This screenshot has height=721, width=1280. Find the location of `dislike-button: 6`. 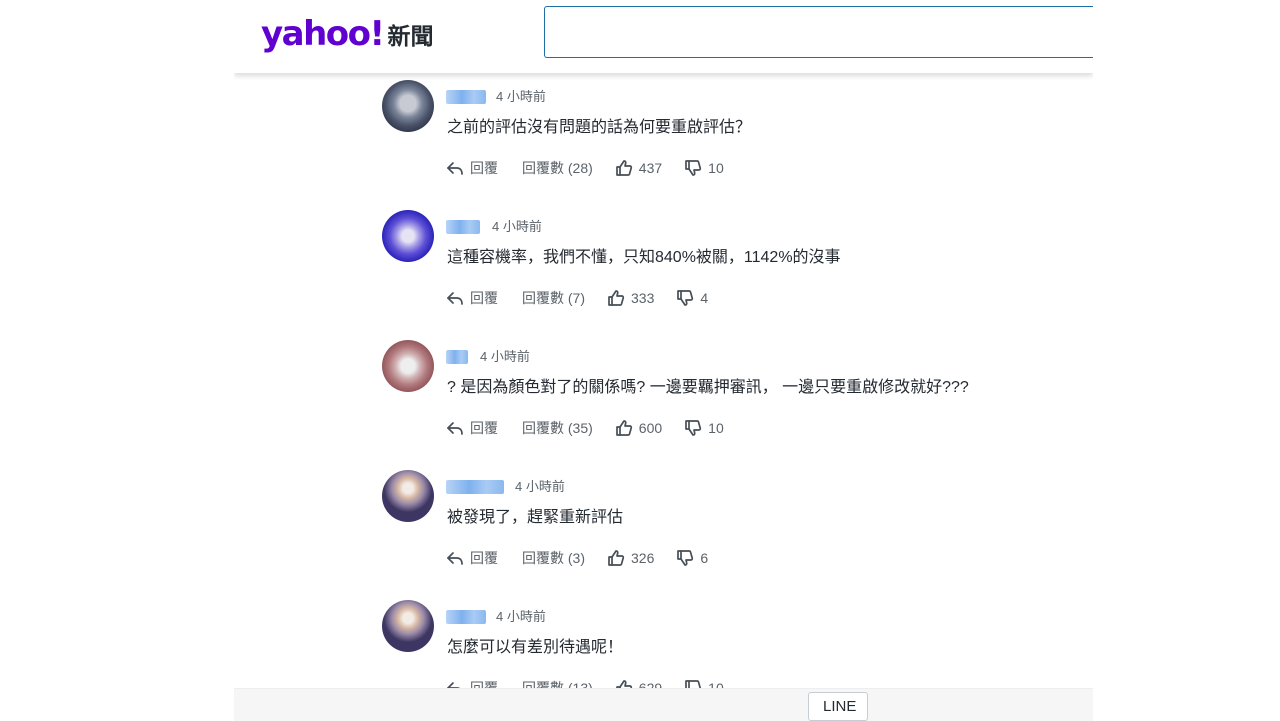

dislike-button: 6 is located at coordinates (692, 558).